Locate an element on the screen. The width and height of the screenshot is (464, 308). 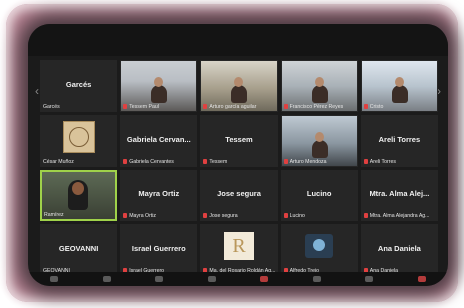
participant-display-name: Ana Daniela is located at coordinates (399, 249).